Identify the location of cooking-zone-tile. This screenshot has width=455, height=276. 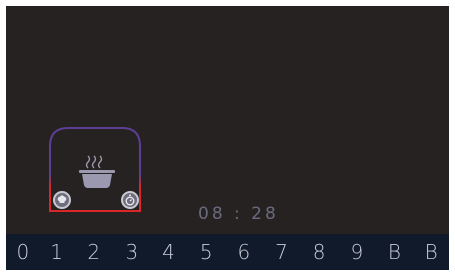
(95, 171).